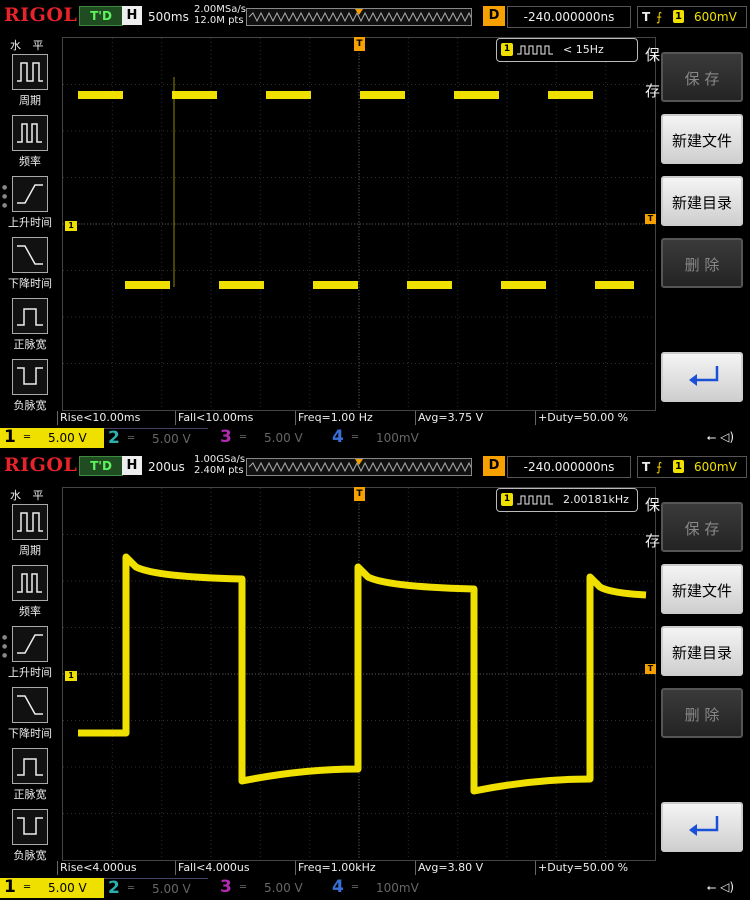  Describe the element at coordinates (475, 418) in the screenshot. I see `measure-avg: Avg=3.75 V` at that location.